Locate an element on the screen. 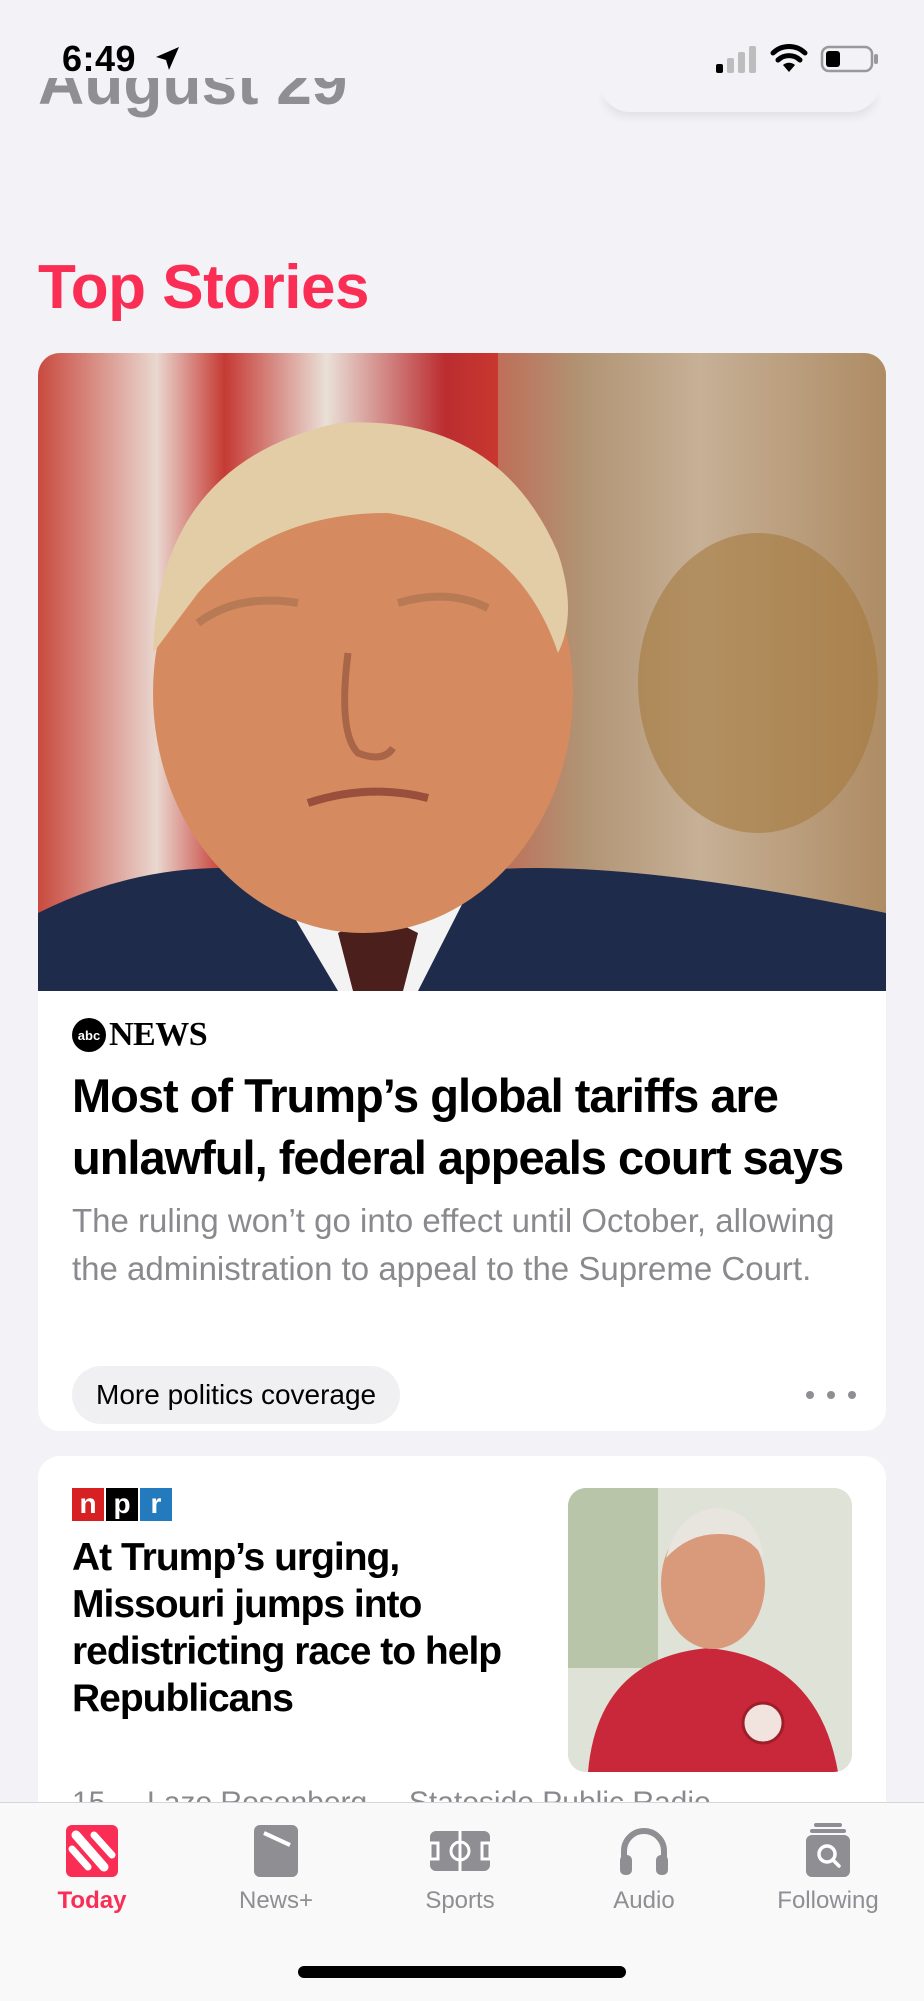 This screenshot has width=924, height=2001. tab-label-following: Following is located at coordinates (828, 1900).